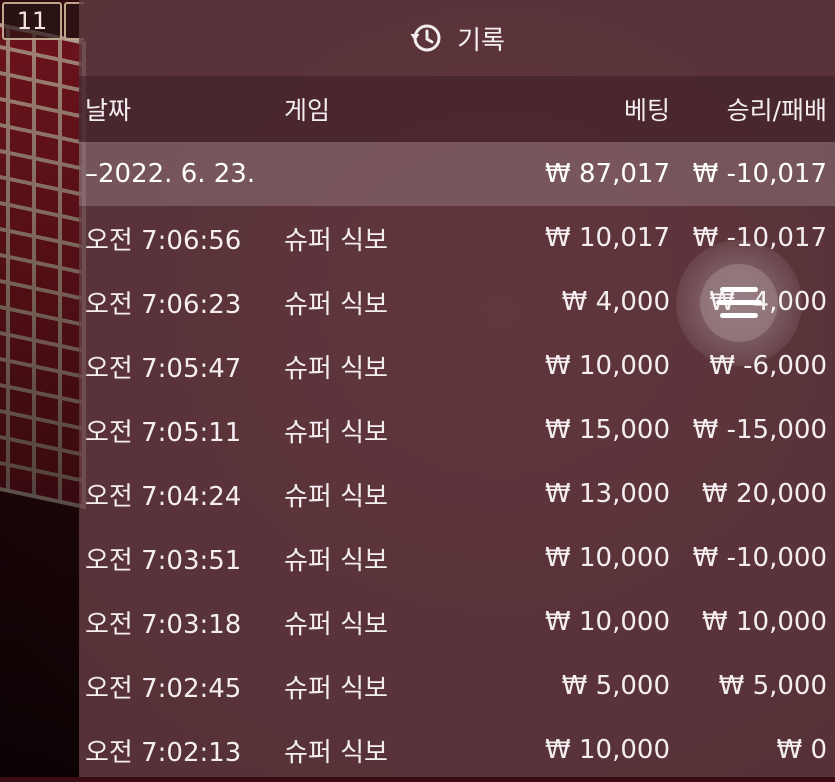  Describe the element at coordinates (772, 686) in the screenshot. I see `row-result: ₩ 5,000` at that location.